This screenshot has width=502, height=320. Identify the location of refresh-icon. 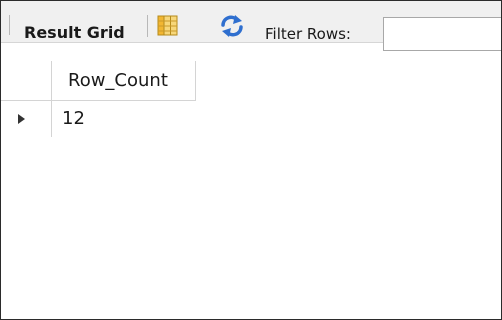
(232, 26).